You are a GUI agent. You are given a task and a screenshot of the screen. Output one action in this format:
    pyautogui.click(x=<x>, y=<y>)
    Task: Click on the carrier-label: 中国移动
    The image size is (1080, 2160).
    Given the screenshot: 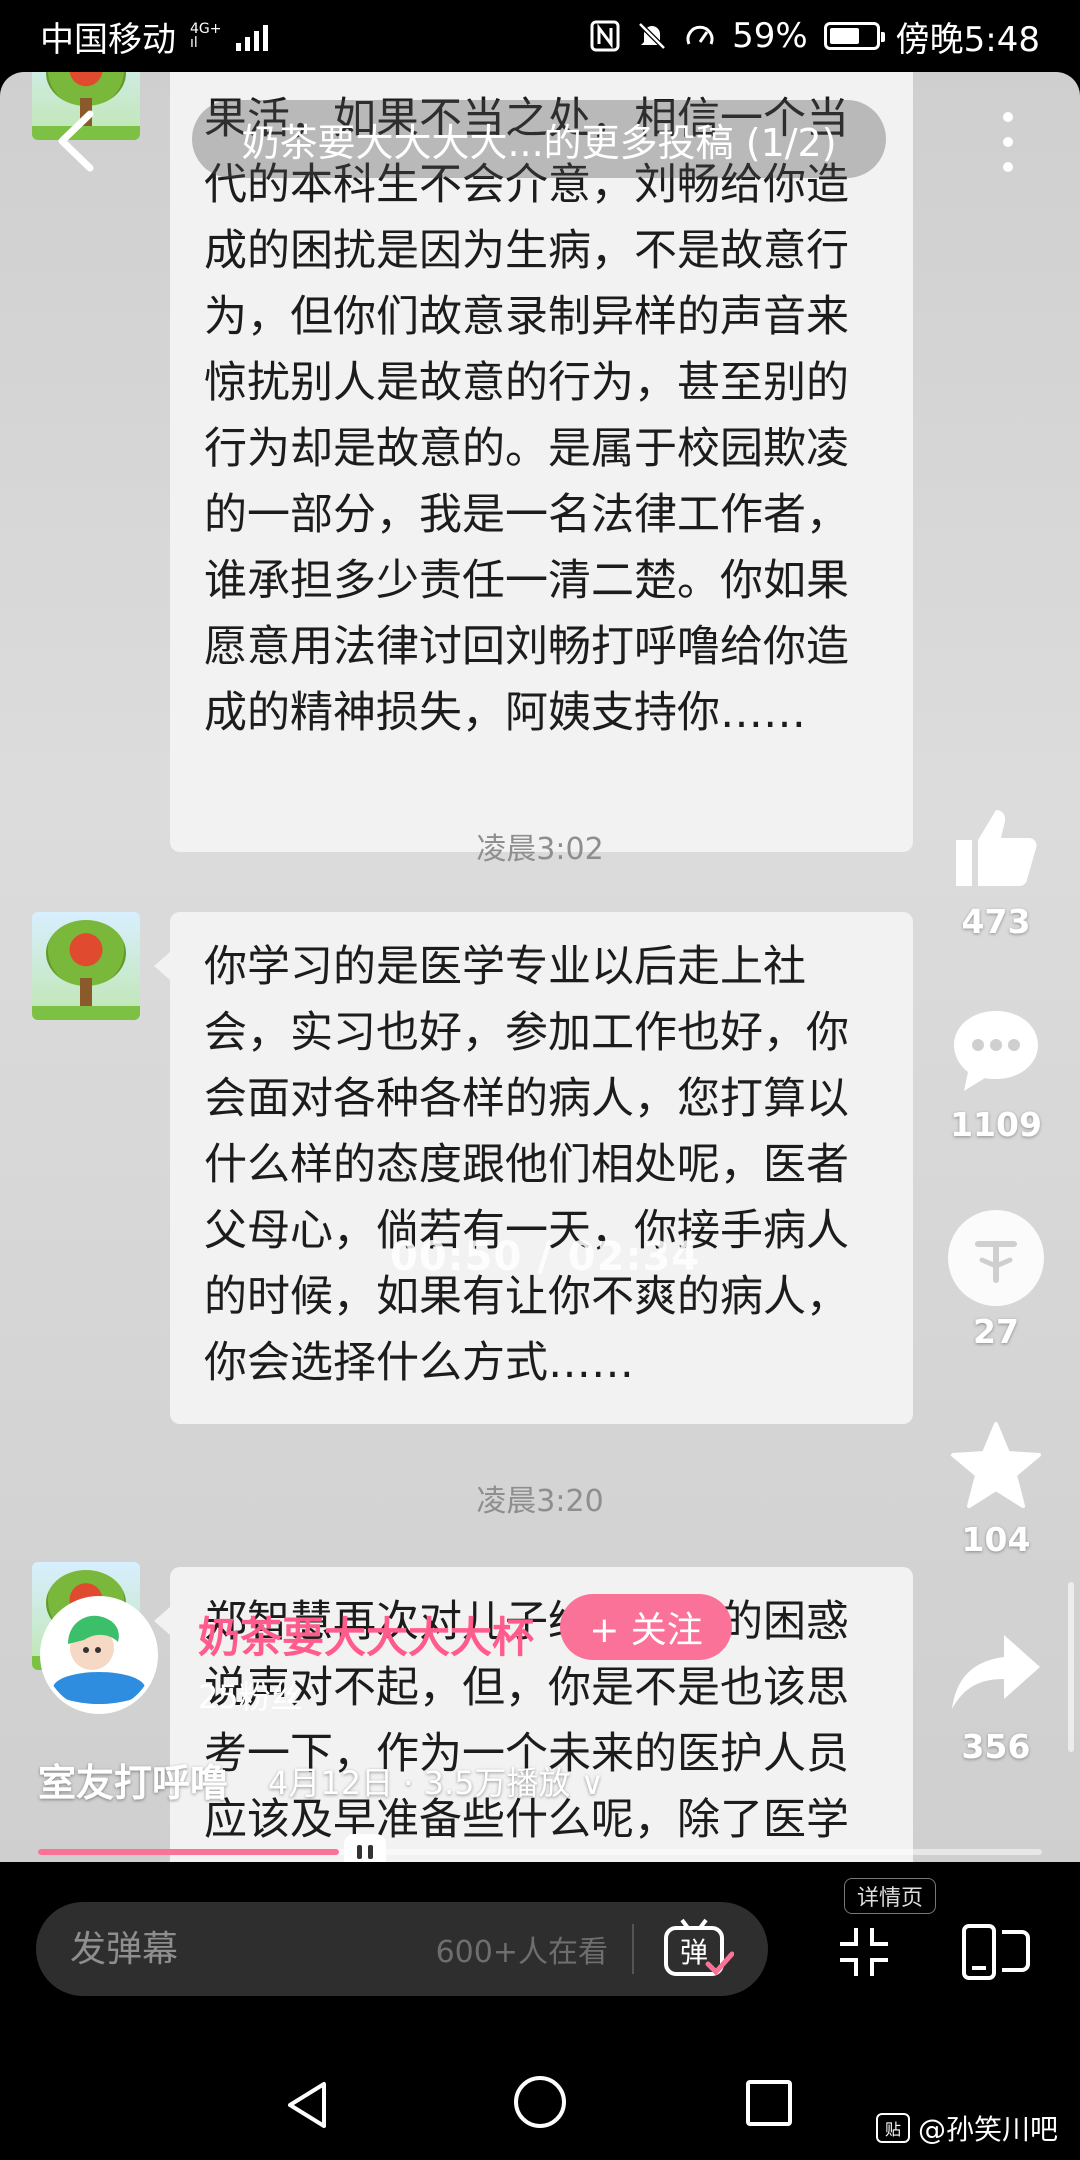 What is the action you would take?
    pyautogui.click(x=108, y=39)
    